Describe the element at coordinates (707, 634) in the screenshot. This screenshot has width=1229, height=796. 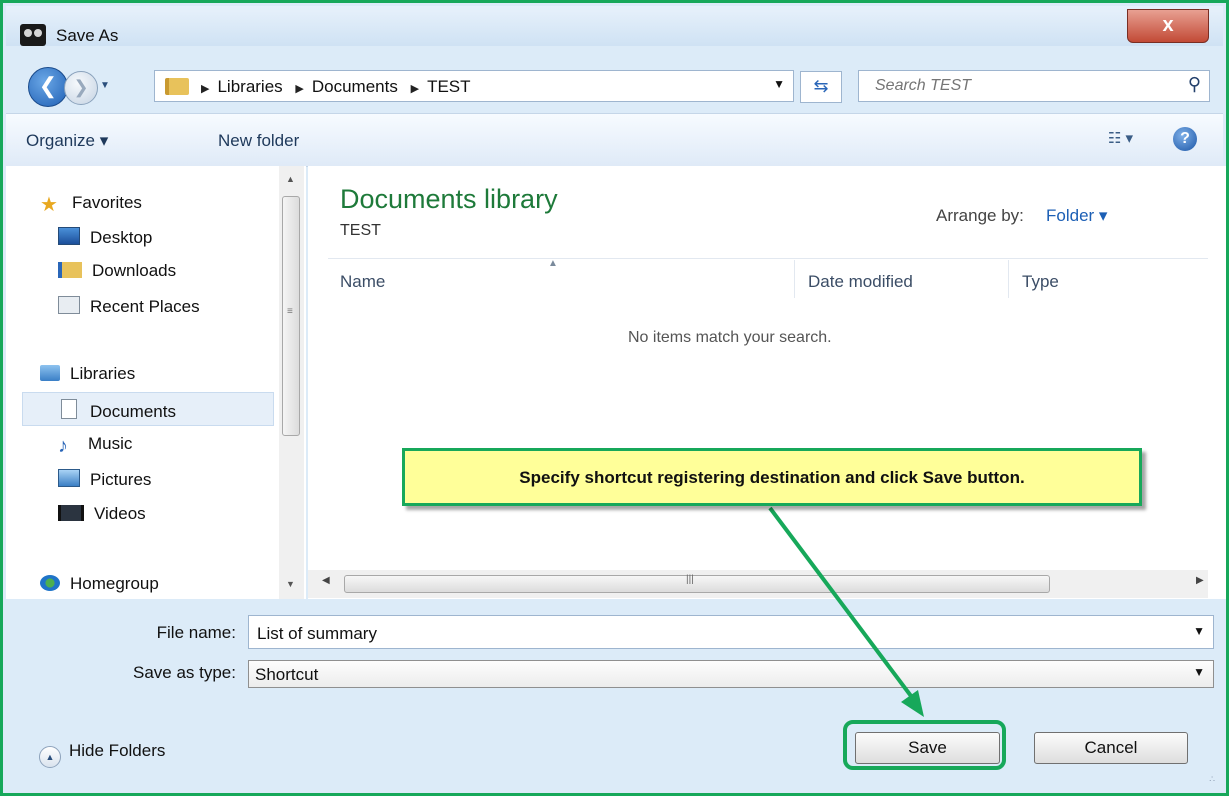
I see `file-name-input` at that location.